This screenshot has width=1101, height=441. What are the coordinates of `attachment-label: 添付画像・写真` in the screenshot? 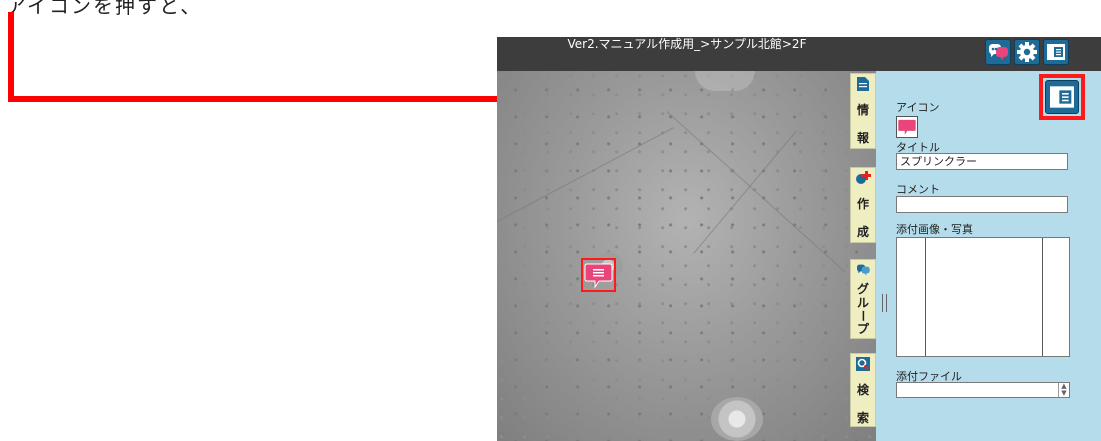 It's located at (934, 229).